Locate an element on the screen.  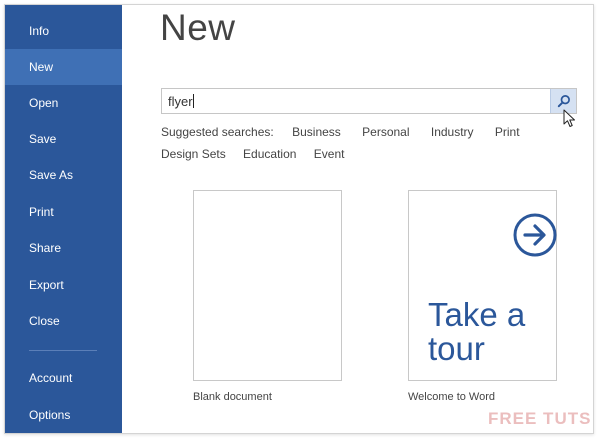
search-icon is located at coordinates (563, 101).